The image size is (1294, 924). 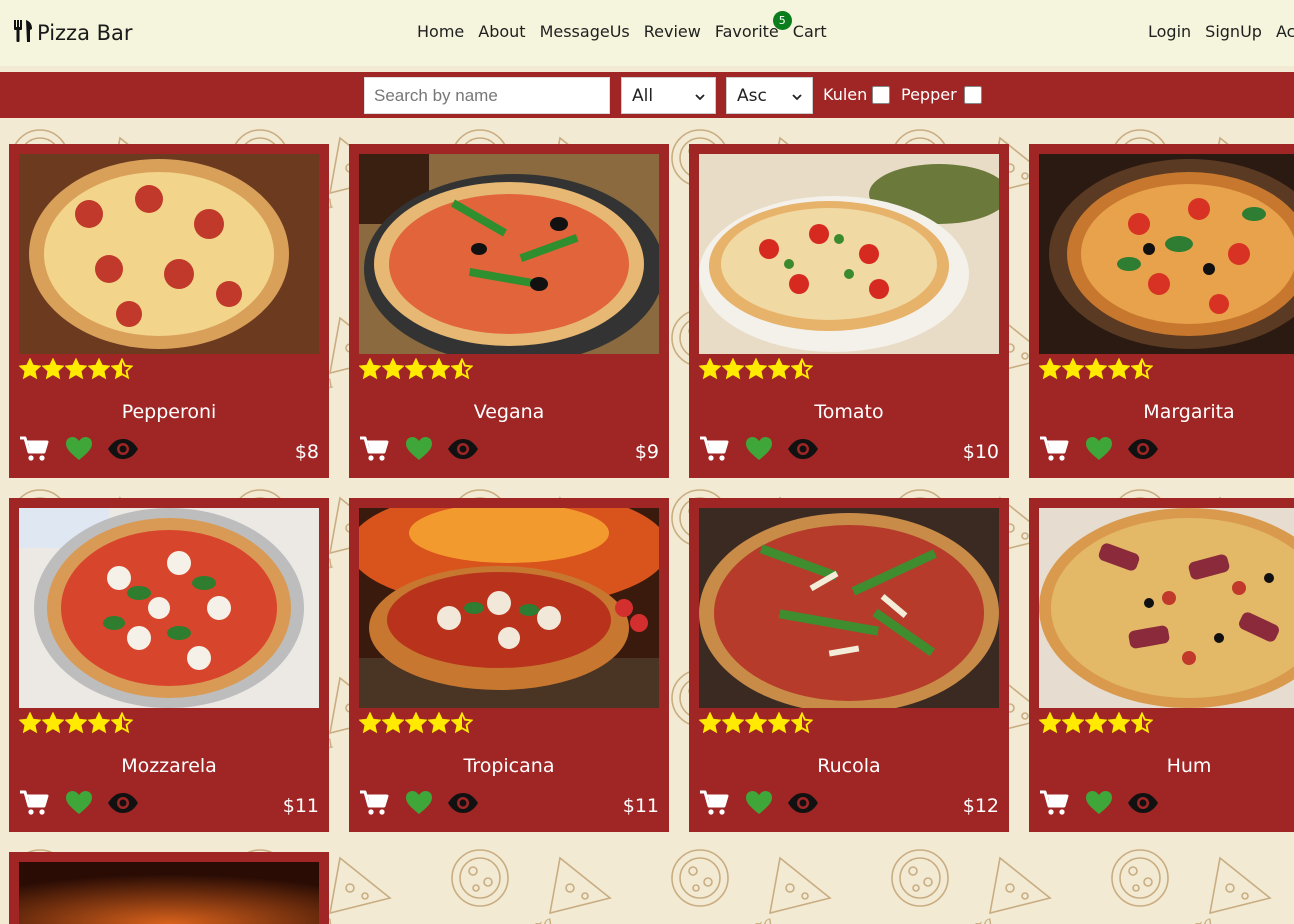 What do you see at coordinates (782, 20) in the screenshot?
I see `favorite-count-badge: 5` at bounding box center [782, 20].